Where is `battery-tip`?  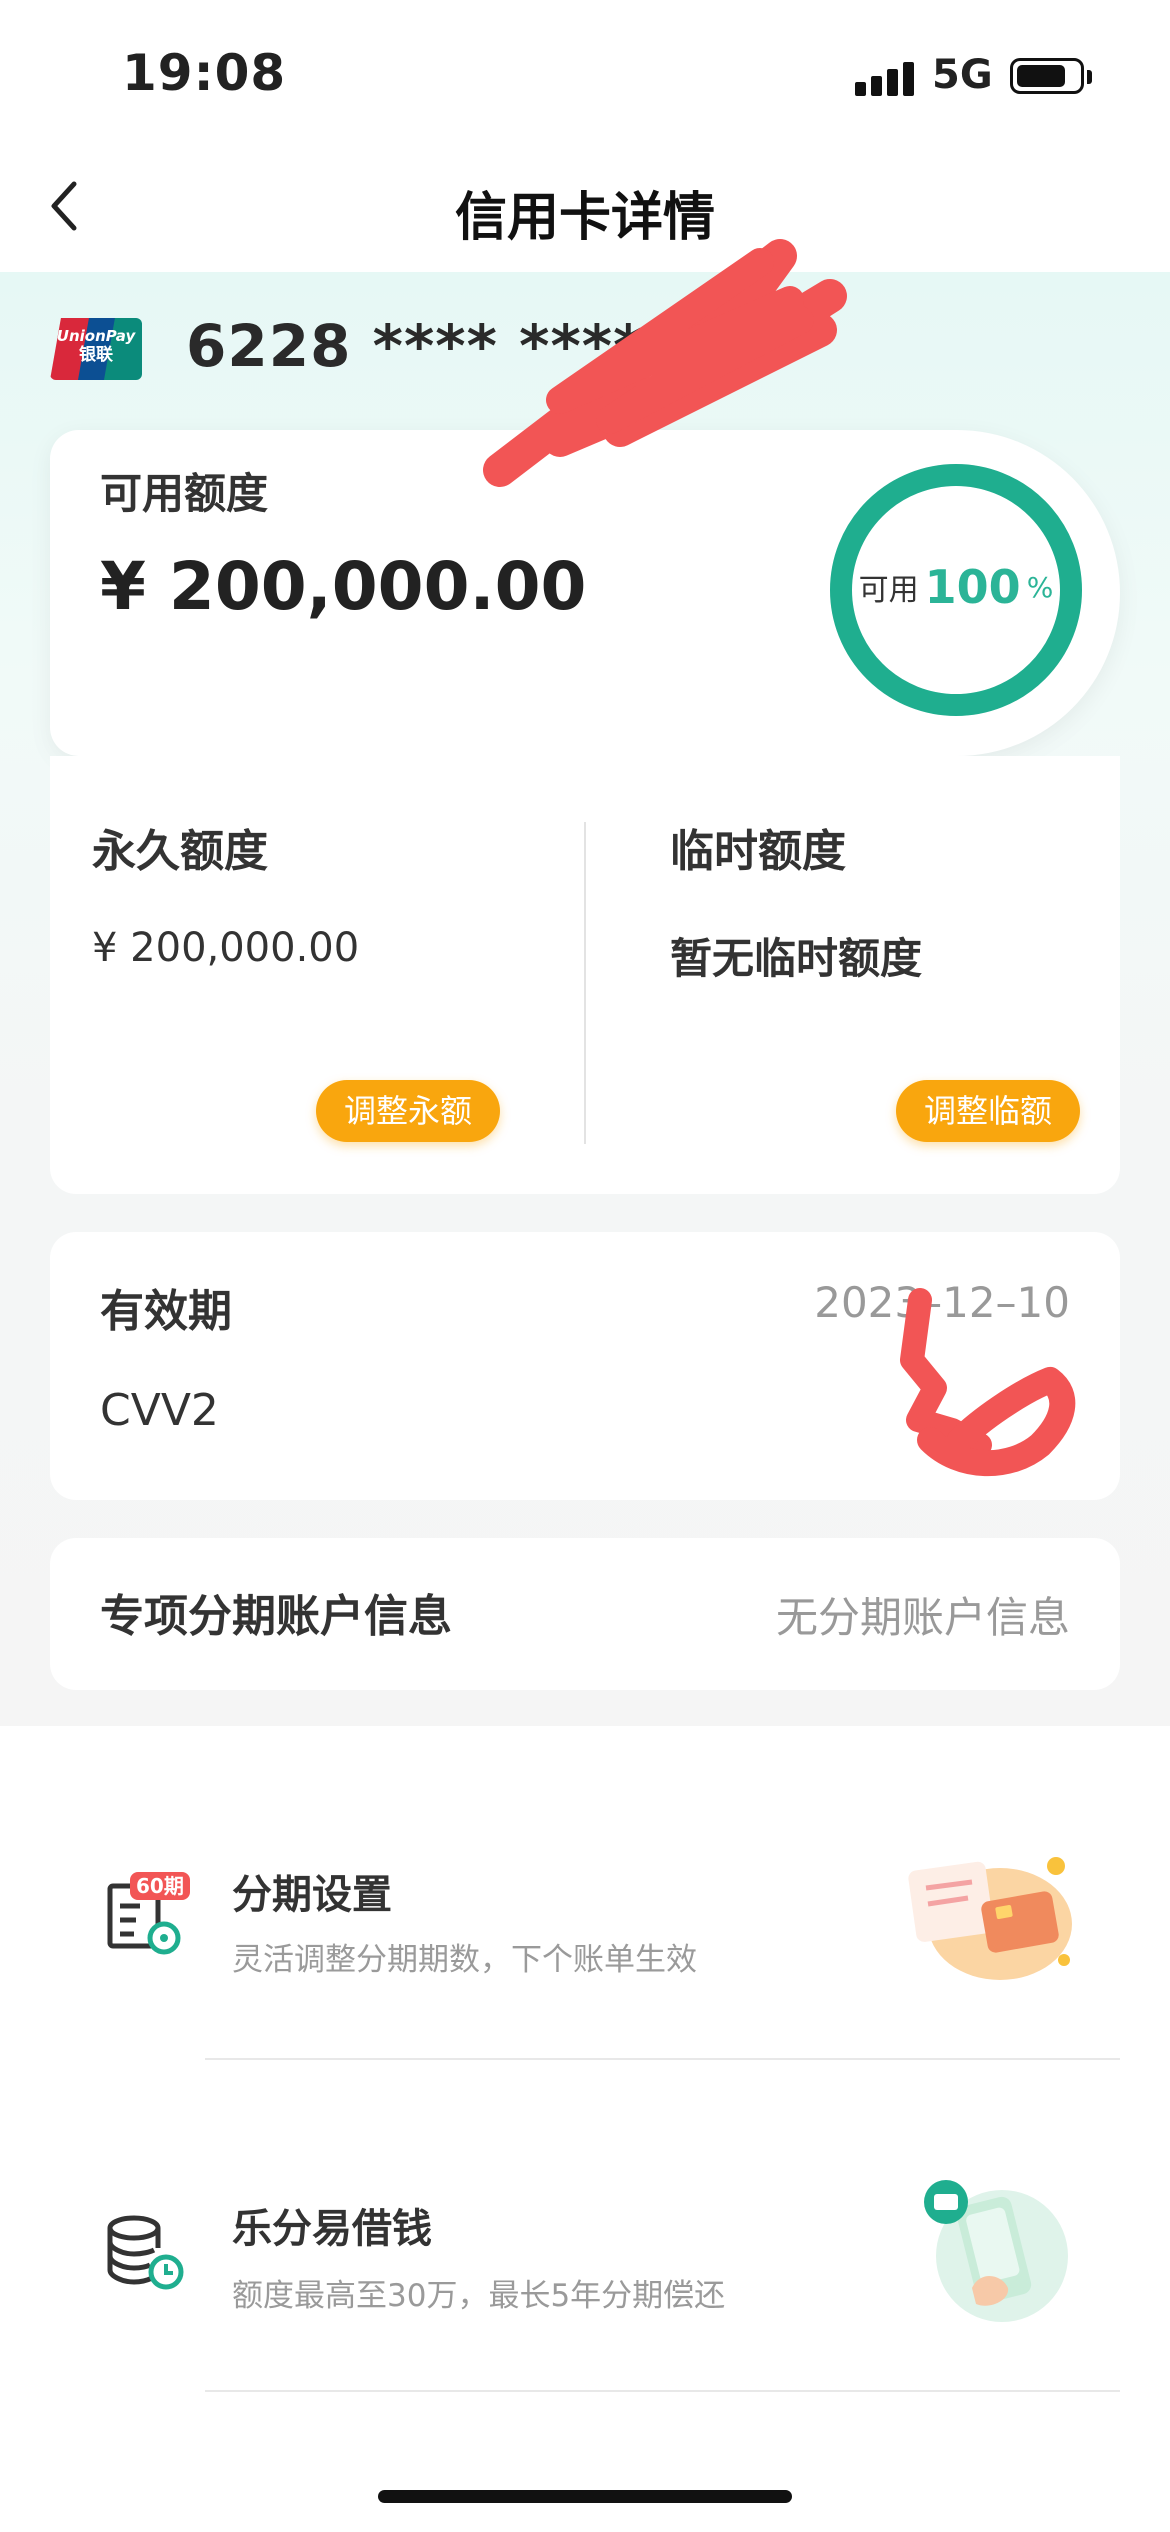 battery-tip is located at coordinates (1089, 77).